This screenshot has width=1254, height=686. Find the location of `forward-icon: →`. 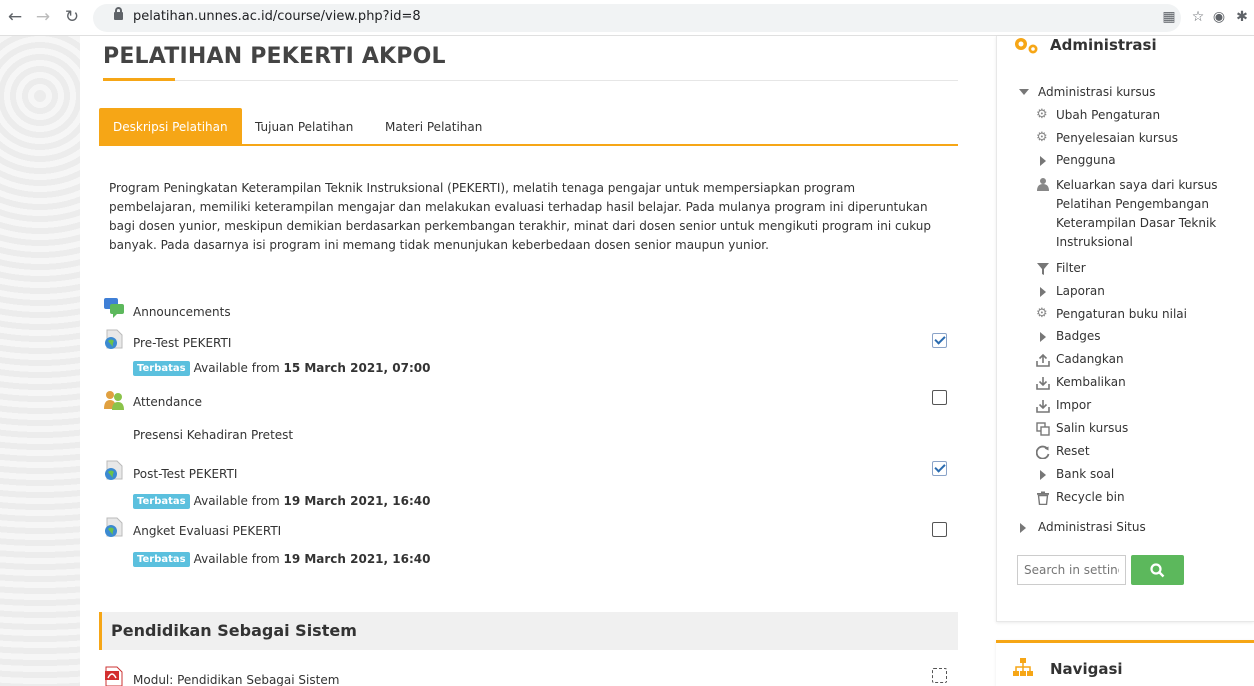

forward-icon: → is located at coordinates (43, 17).